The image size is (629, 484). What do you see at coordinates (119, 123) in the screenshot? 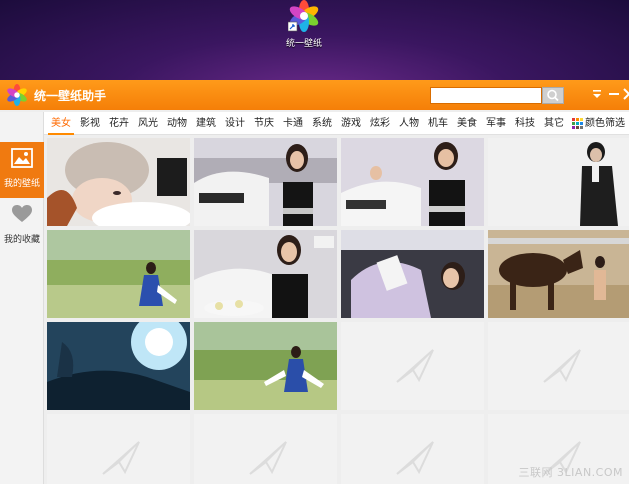
I see `tab-flowers: 花卉` at bounding box center [119, 123].